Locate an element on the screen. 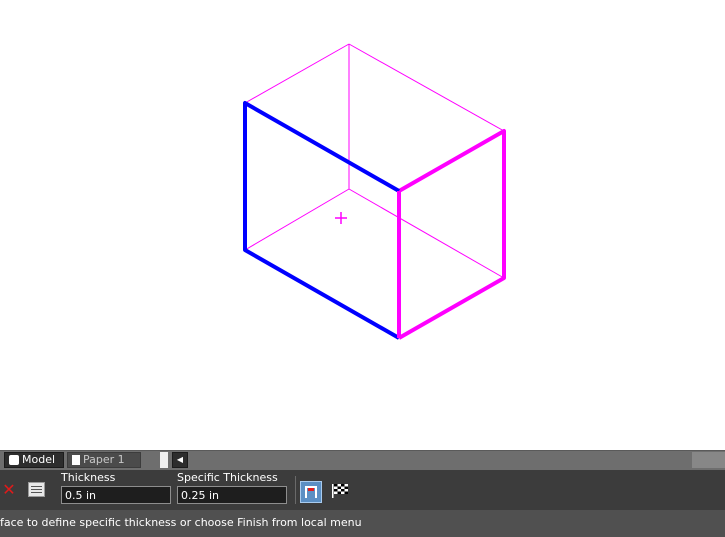 This screenshot has width=725, height=537. tab-model-label: Model is located at coordinates (39, 459).